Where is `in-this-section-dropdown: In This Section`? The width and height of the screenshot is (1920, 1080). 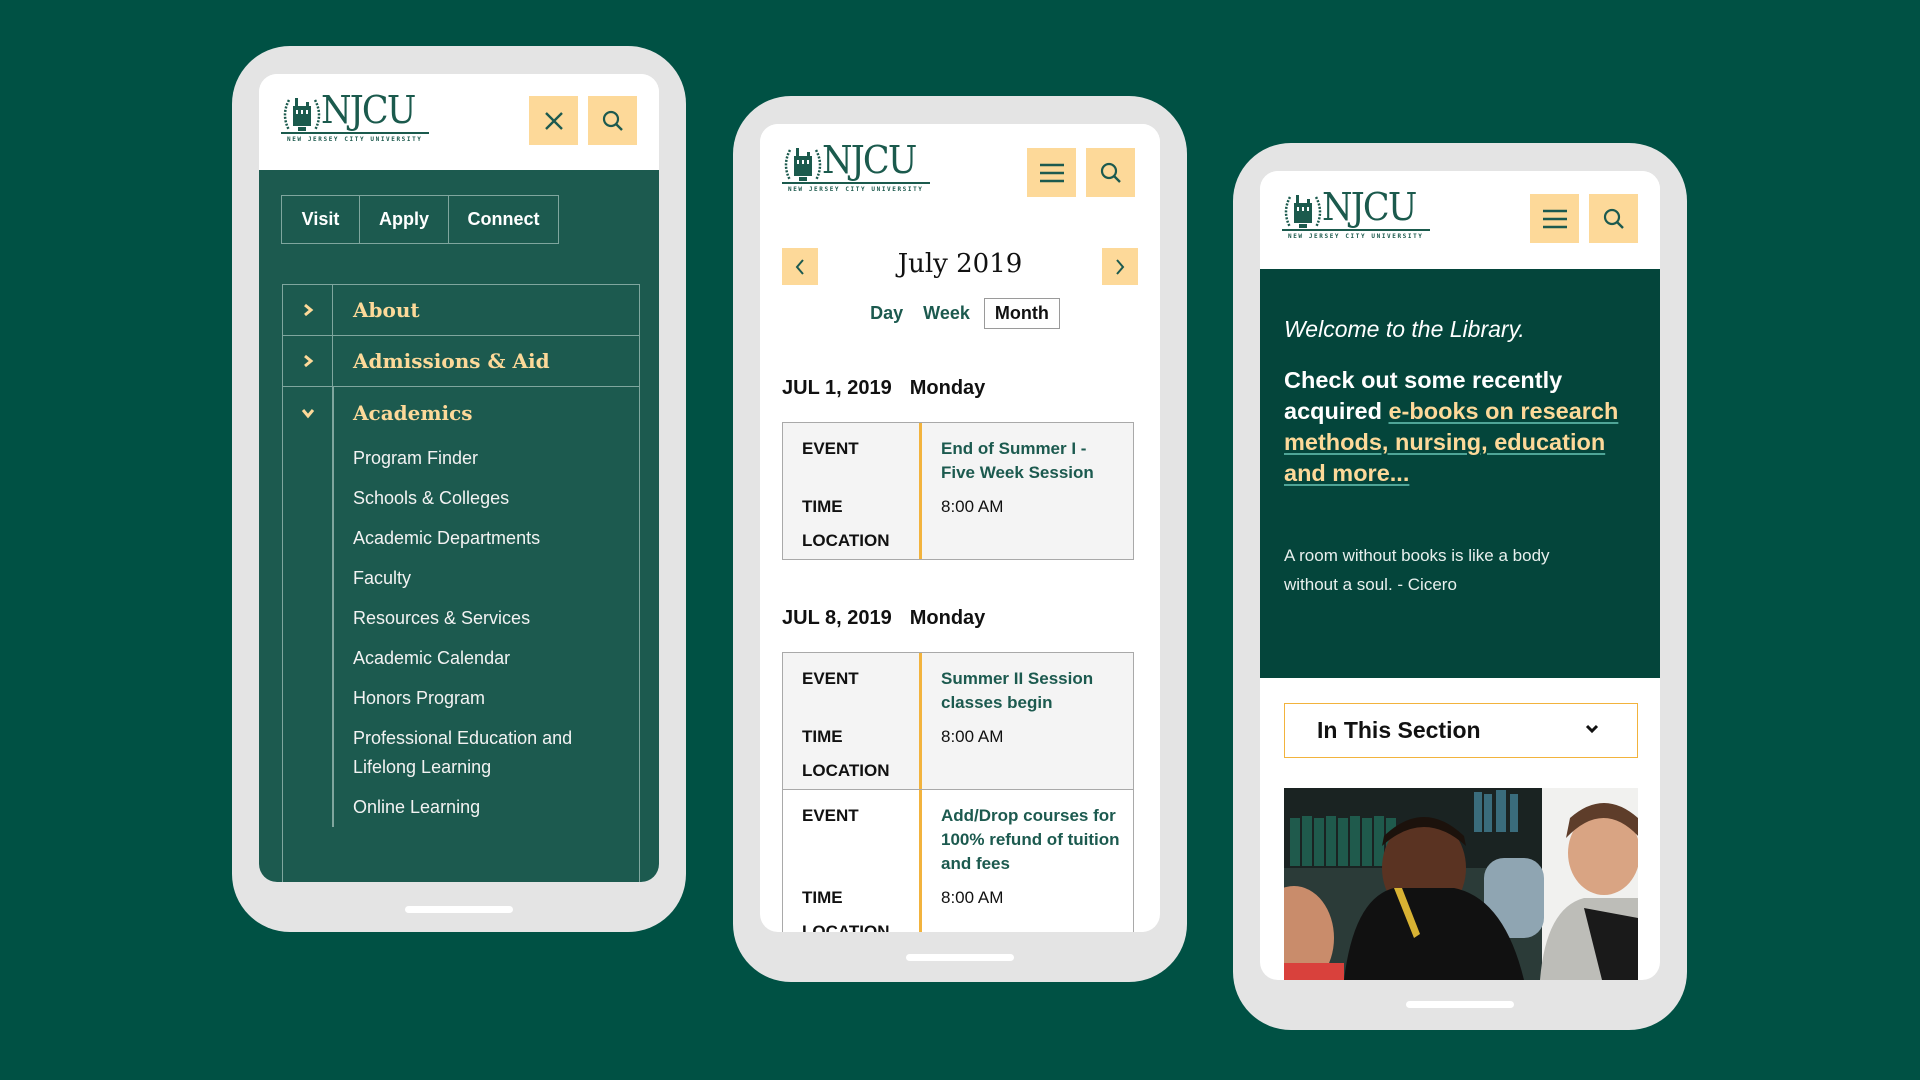
in-this-section-dropdown: In This Section is located at coordinates (1461, 730).